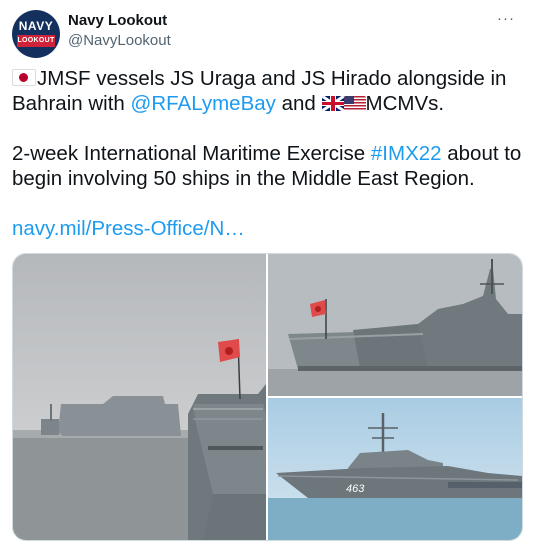  I want to click on hull-number: 463, so click(355, 489).